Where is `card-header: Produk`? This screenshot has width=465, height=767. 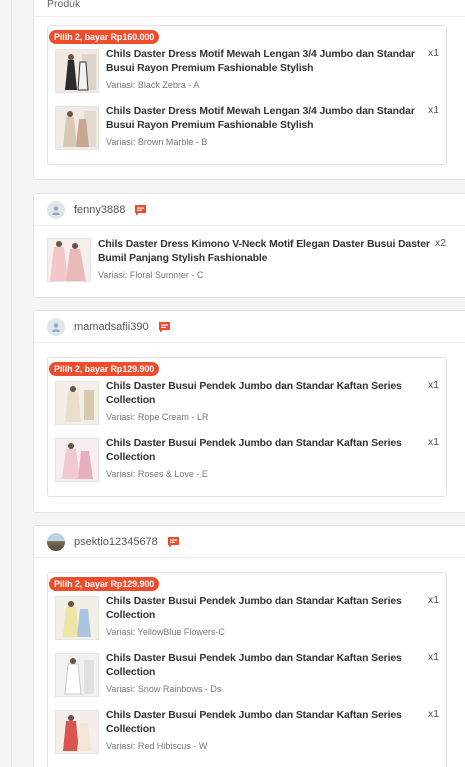 card-header: Produk is located at coordinates (249, 8).